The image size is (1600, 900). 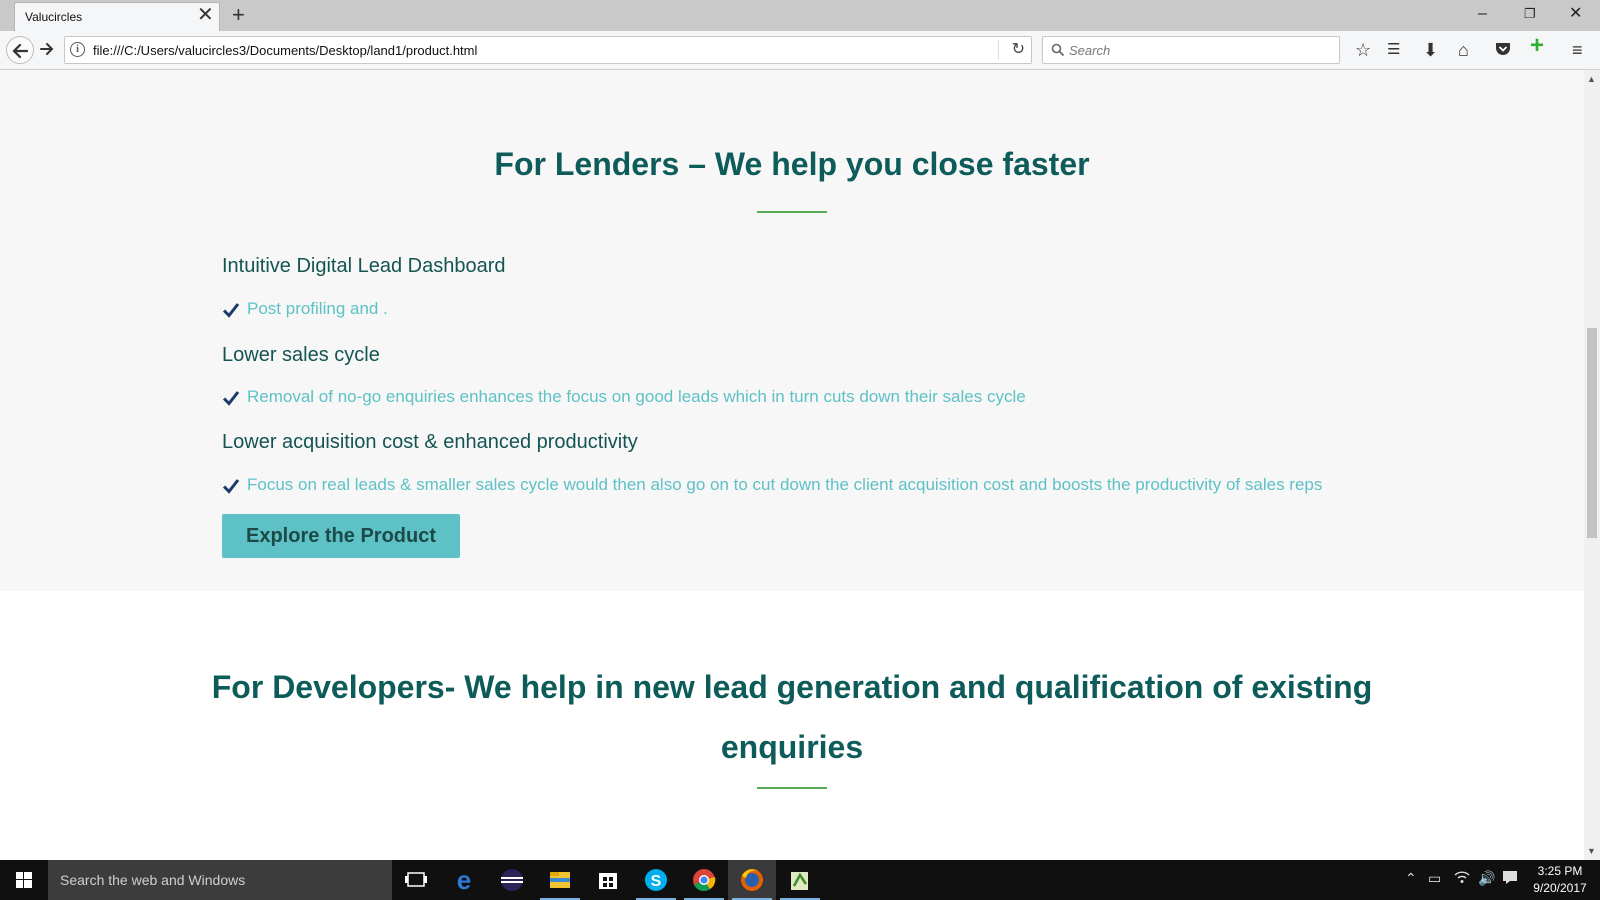 I want to click on wifi-icon, so click(x=1462, y=878).